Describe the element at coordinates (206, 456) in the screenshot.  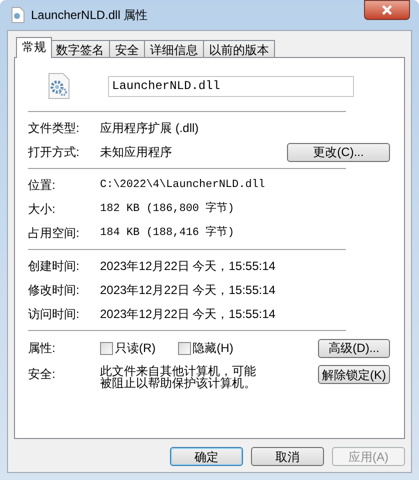
I see `dialog-button: 确定` at that location.